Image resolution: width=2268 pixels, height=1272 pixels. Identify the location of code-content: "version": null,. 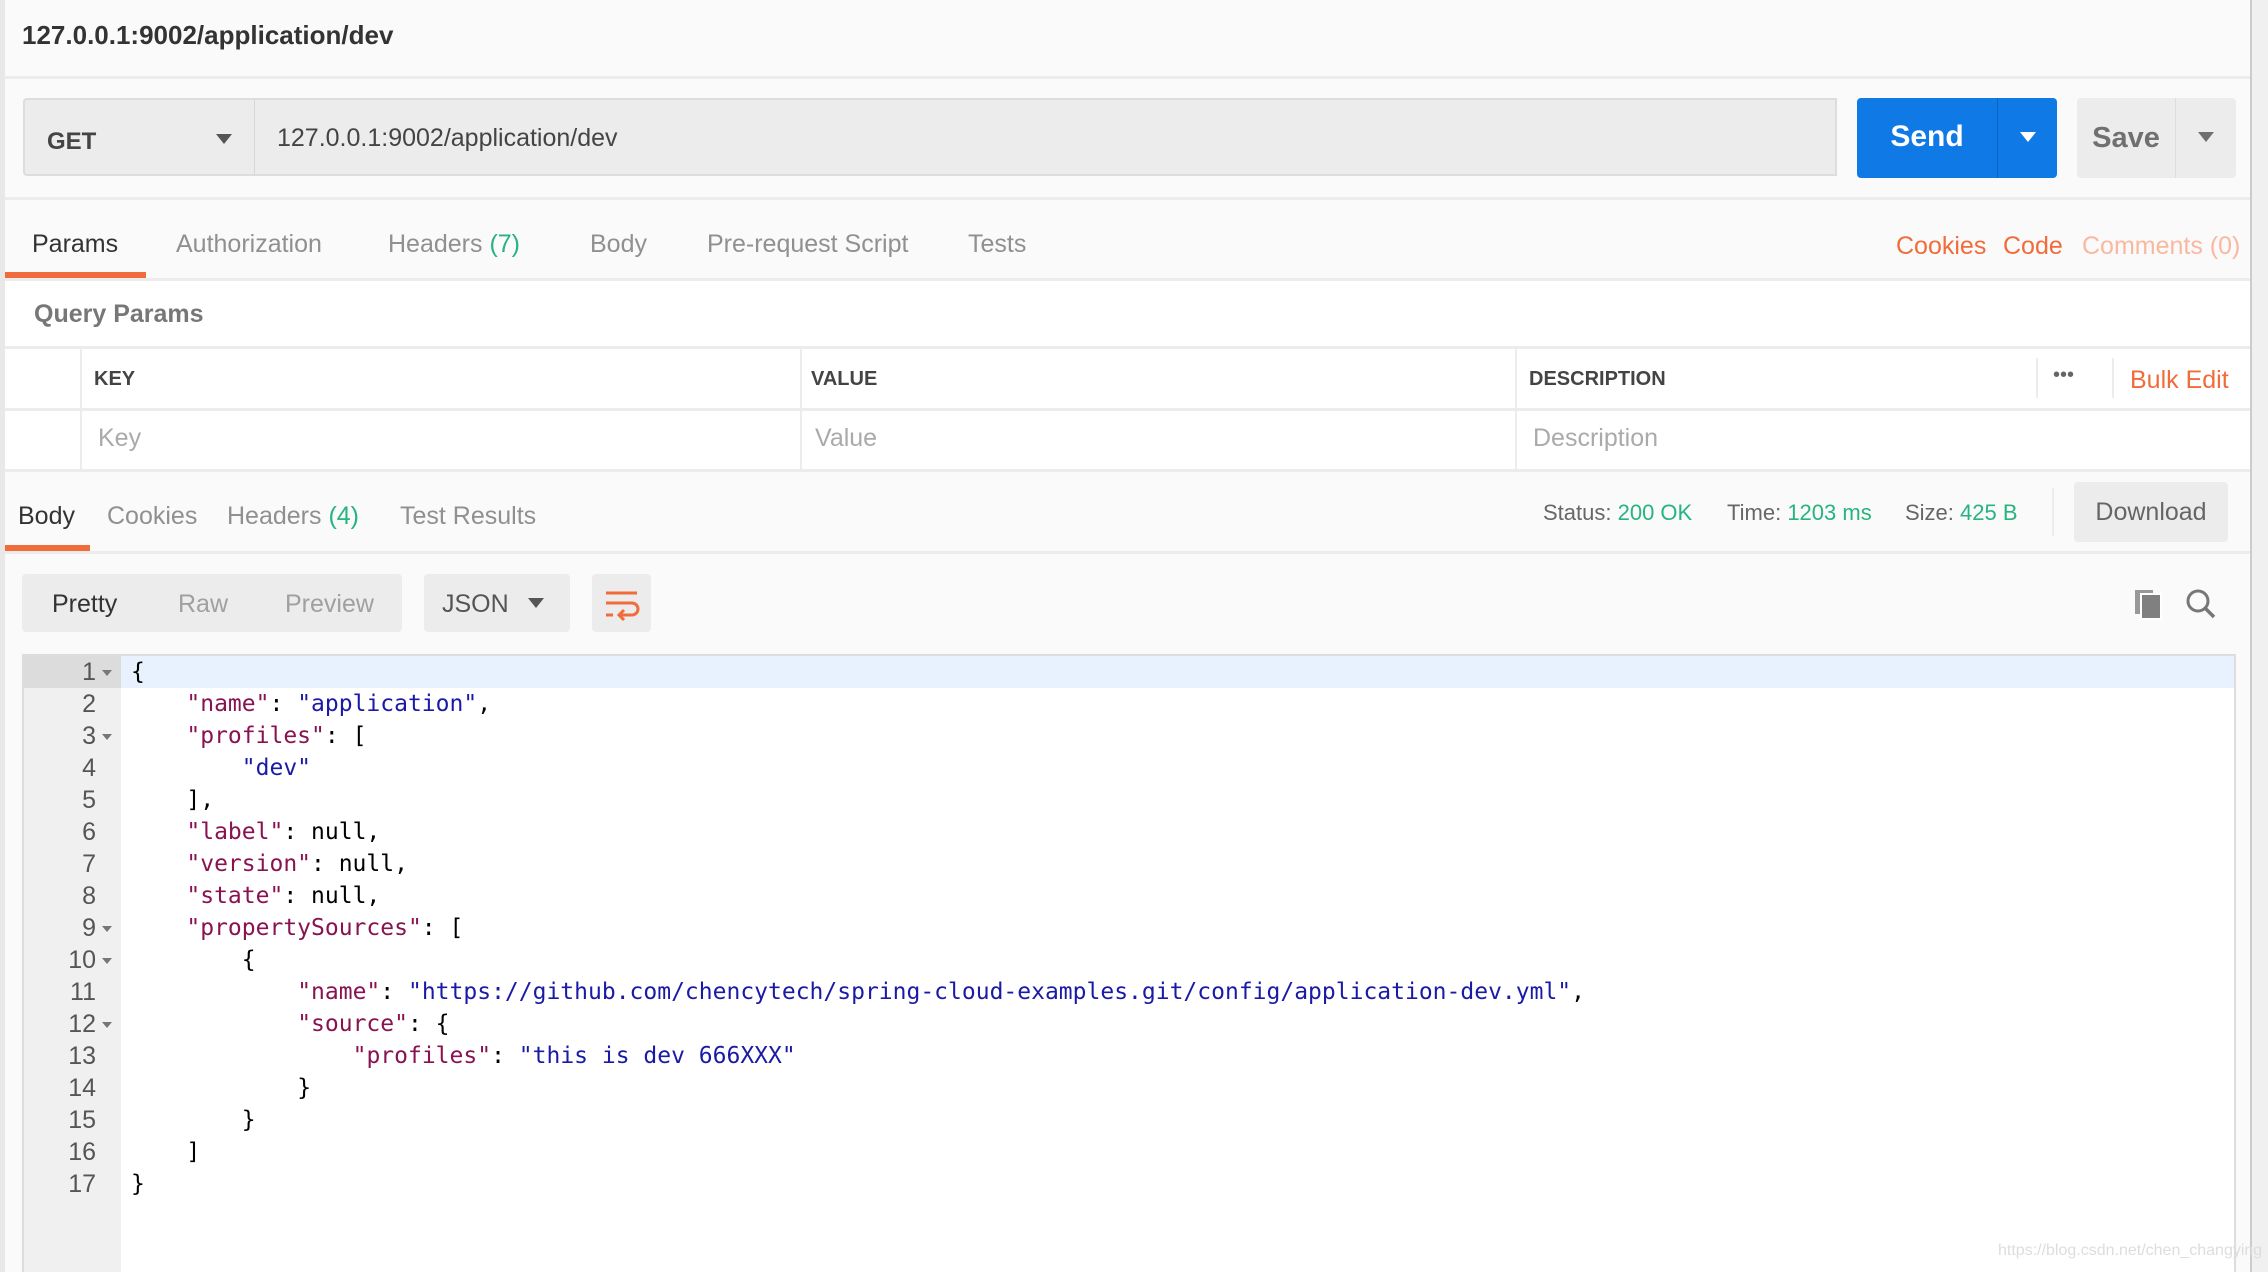
(297, 864).